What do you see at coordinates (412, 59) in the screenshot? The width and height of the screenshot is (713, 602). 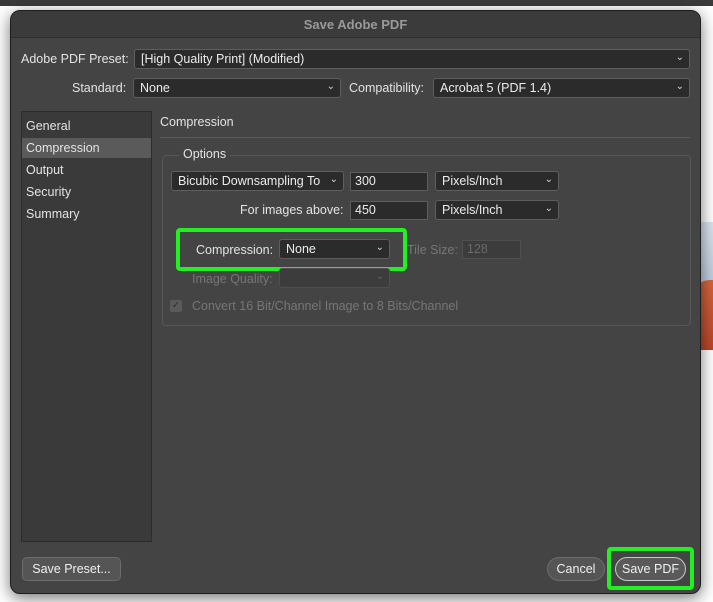 I see `preset-select: [High Quality Print] (Modified) ⌄` at bounding box center [412, 59].